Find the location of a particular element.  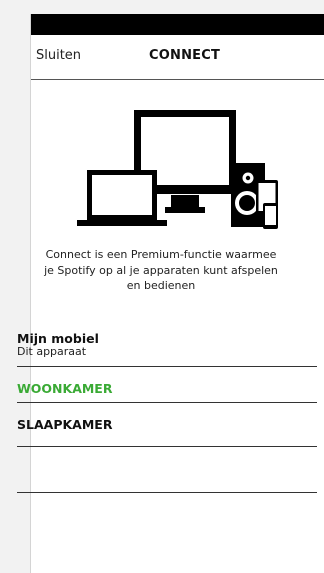

navigation-bar: Sluiten CONNECT is located at coordinates (177, 57).